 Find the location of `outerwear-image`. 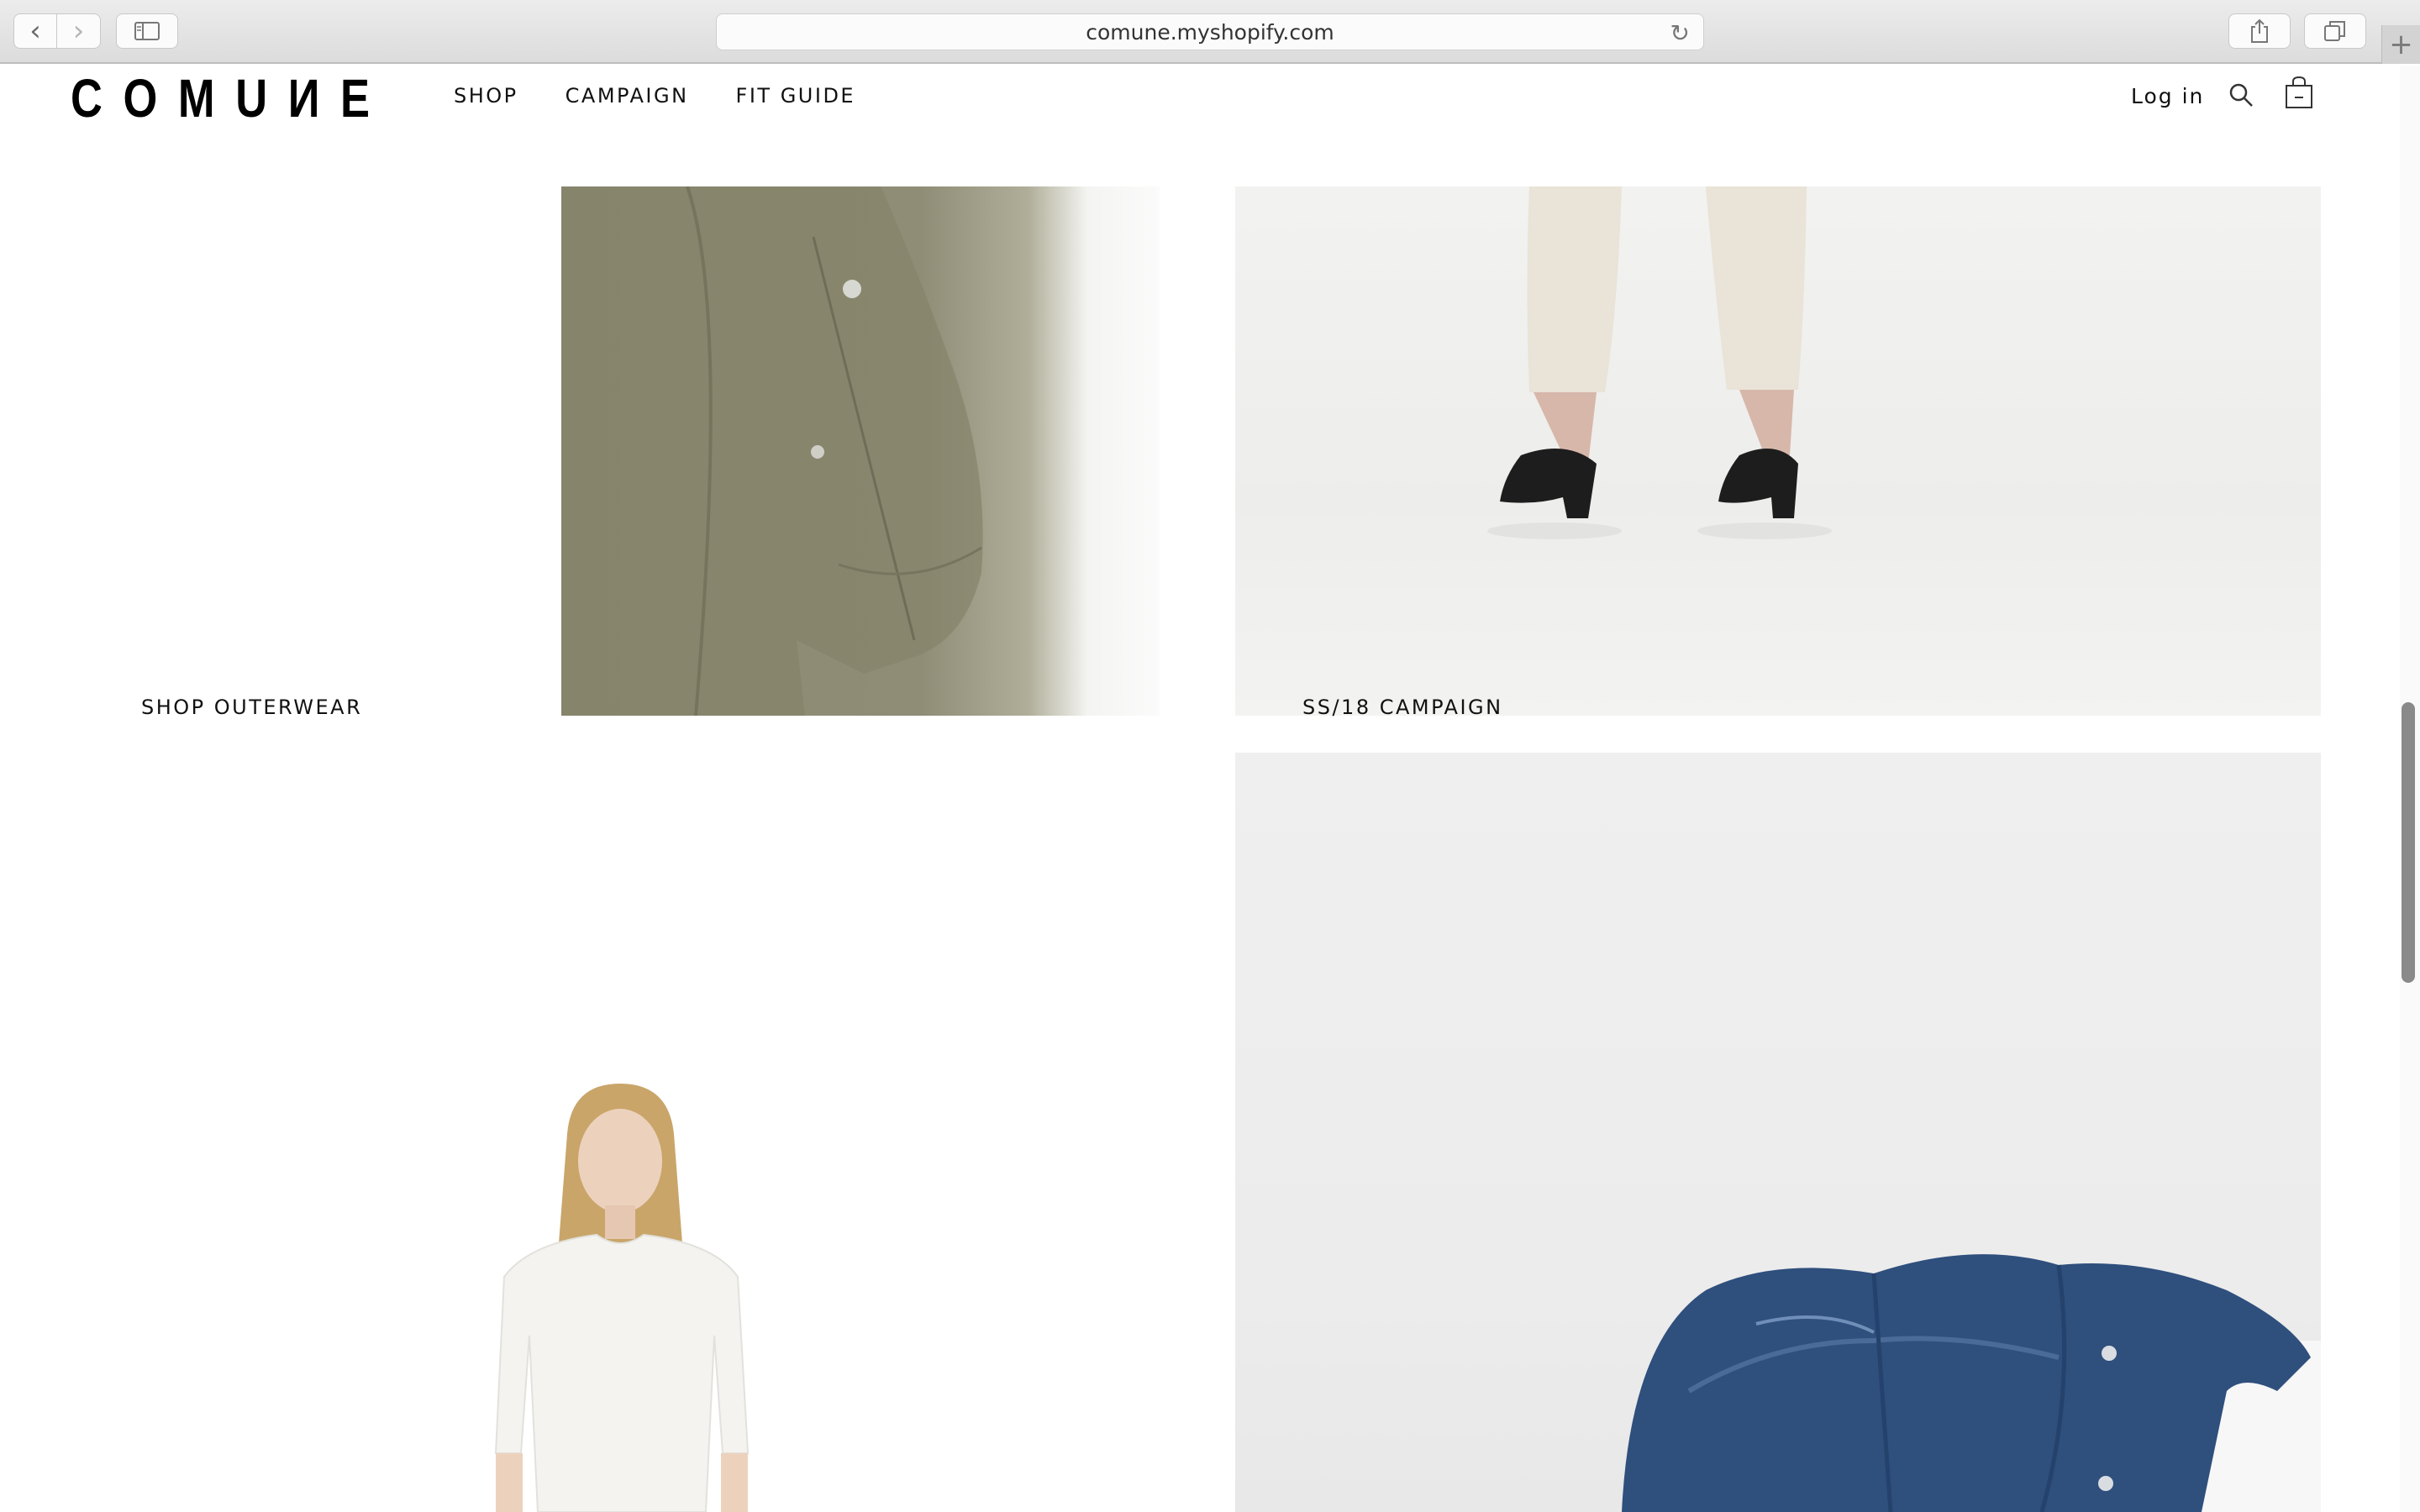

outerwear-image is located at coordinates (861, 451).